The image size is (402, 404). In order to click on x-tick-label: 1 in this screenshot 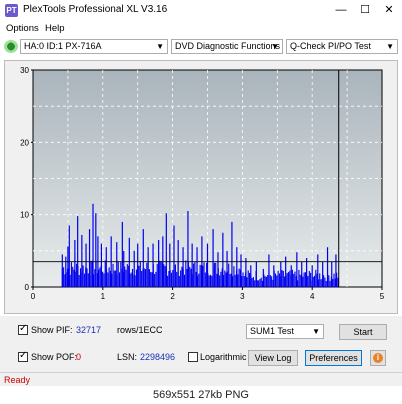, I will do `click(103, 296)`.